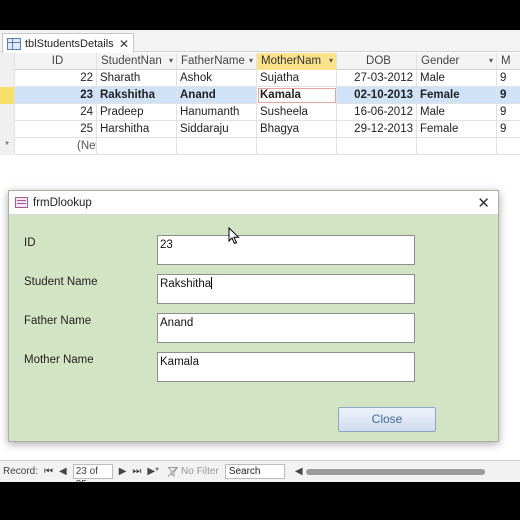  I want to click on form-title-bar: frmDlookup ✕, so click(253, 203).